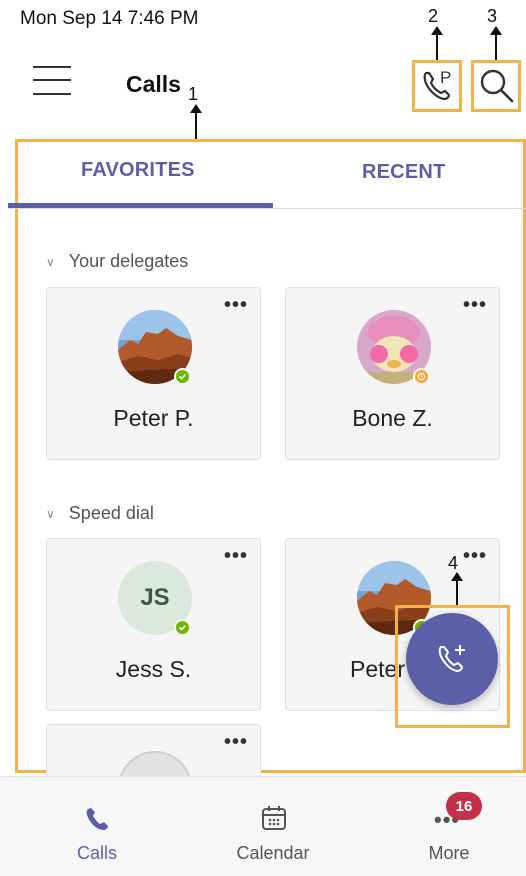 This screenshot has height=876, width=526. Describe the element at coordinates (128, 261) in the screenshot. I see `section-title: Your delegates` at that location.